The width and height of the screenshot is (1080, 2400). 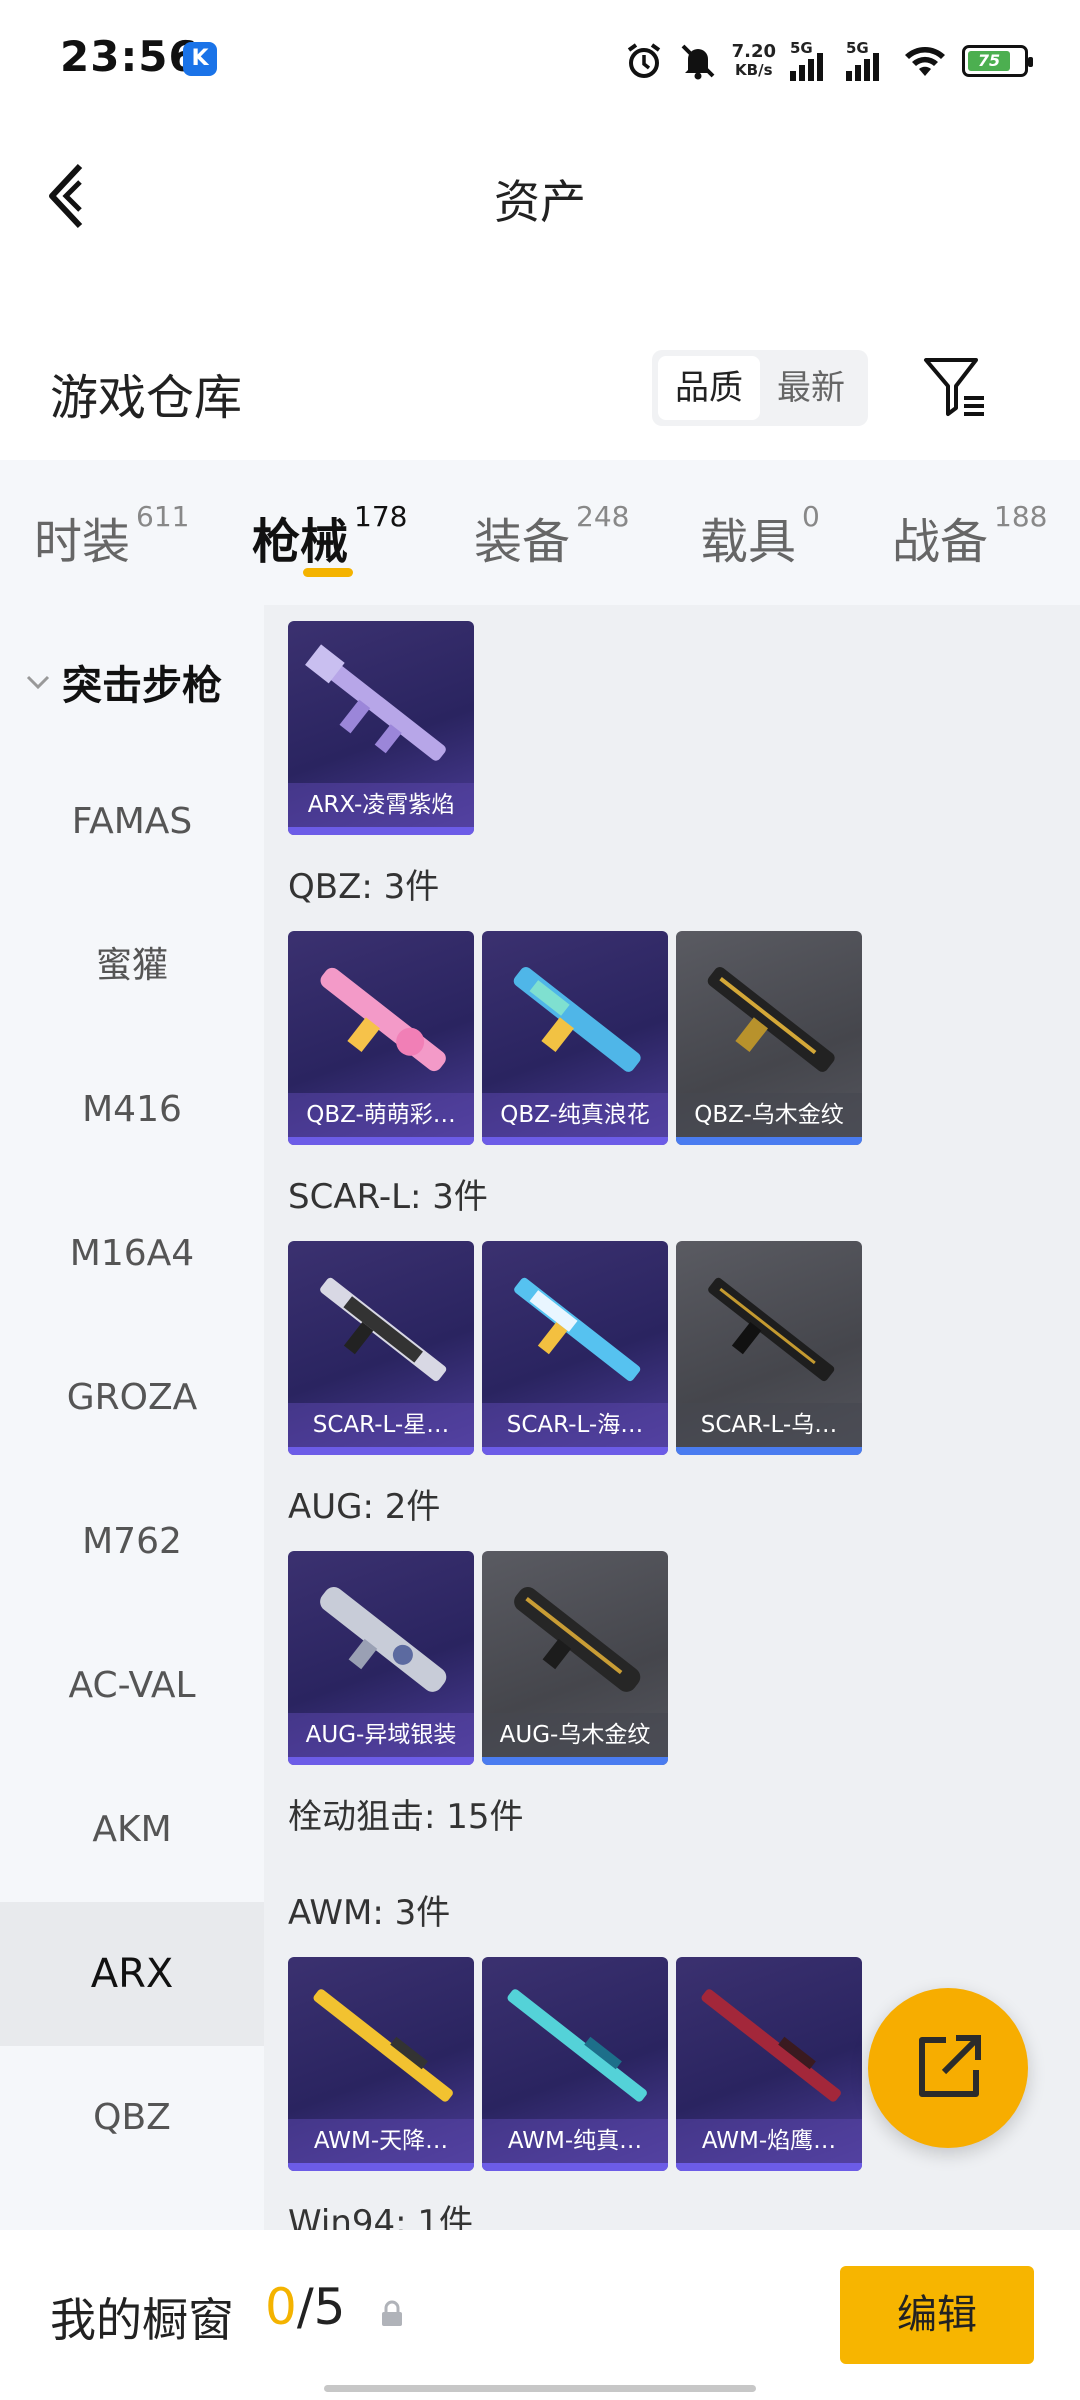 What do you see at coordinates (540, 60) in the screenshot?
I see `status-bar: 23:56 K 7.20 KB/s 5G 5G 75` at bounding box center [540, 60].